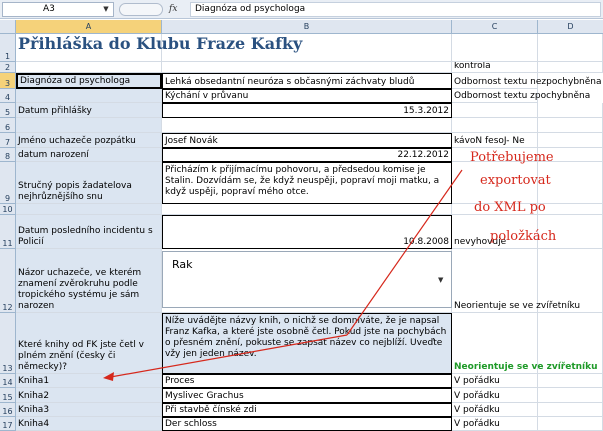 The width and height of the screenshot is (603, 431). Describe the element at coordinates (108, 376) in the screenshot. I see `annotation-arrow-head` at that location.